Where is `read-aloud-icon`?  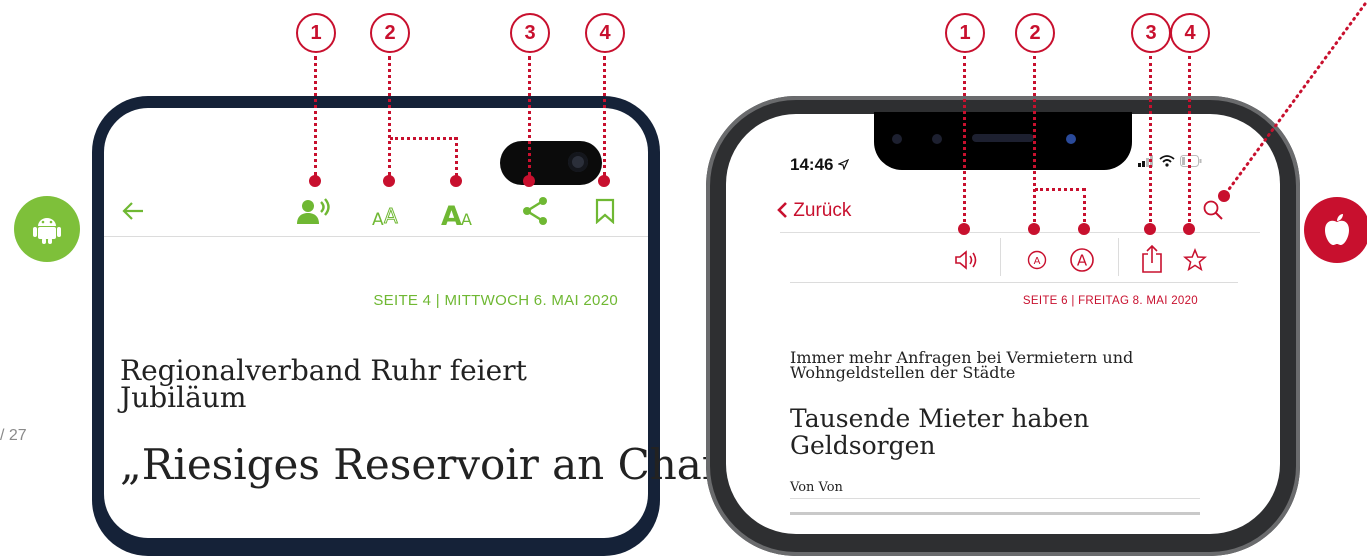
read-aloud-icon is located at coordinates (314, 211).